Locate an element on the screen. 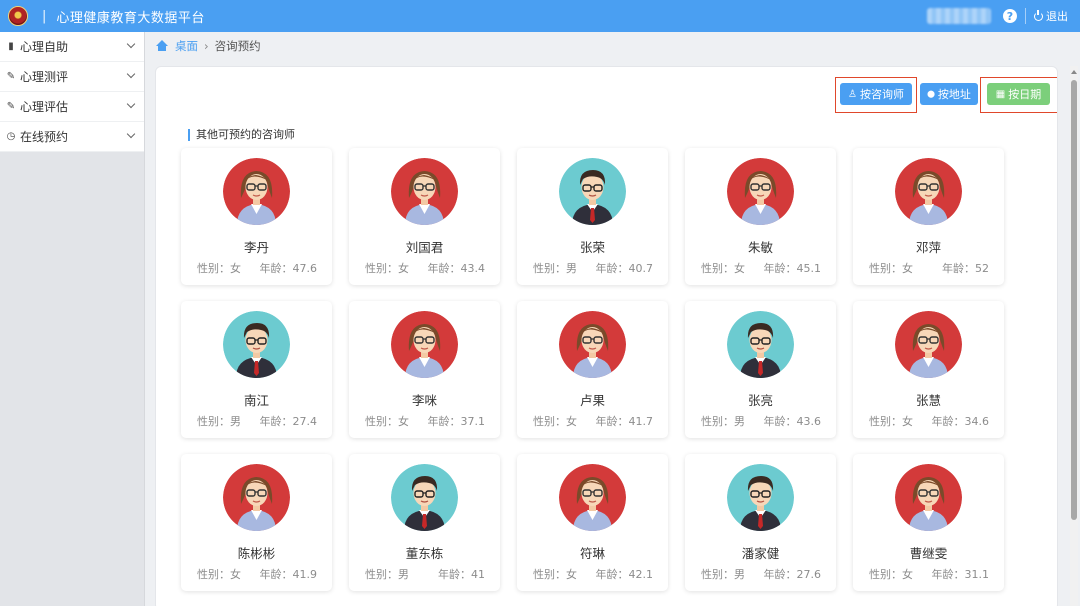  counselor-card: 董东栋 性别：男 年龄：41 is located at coordinates (424, 522).